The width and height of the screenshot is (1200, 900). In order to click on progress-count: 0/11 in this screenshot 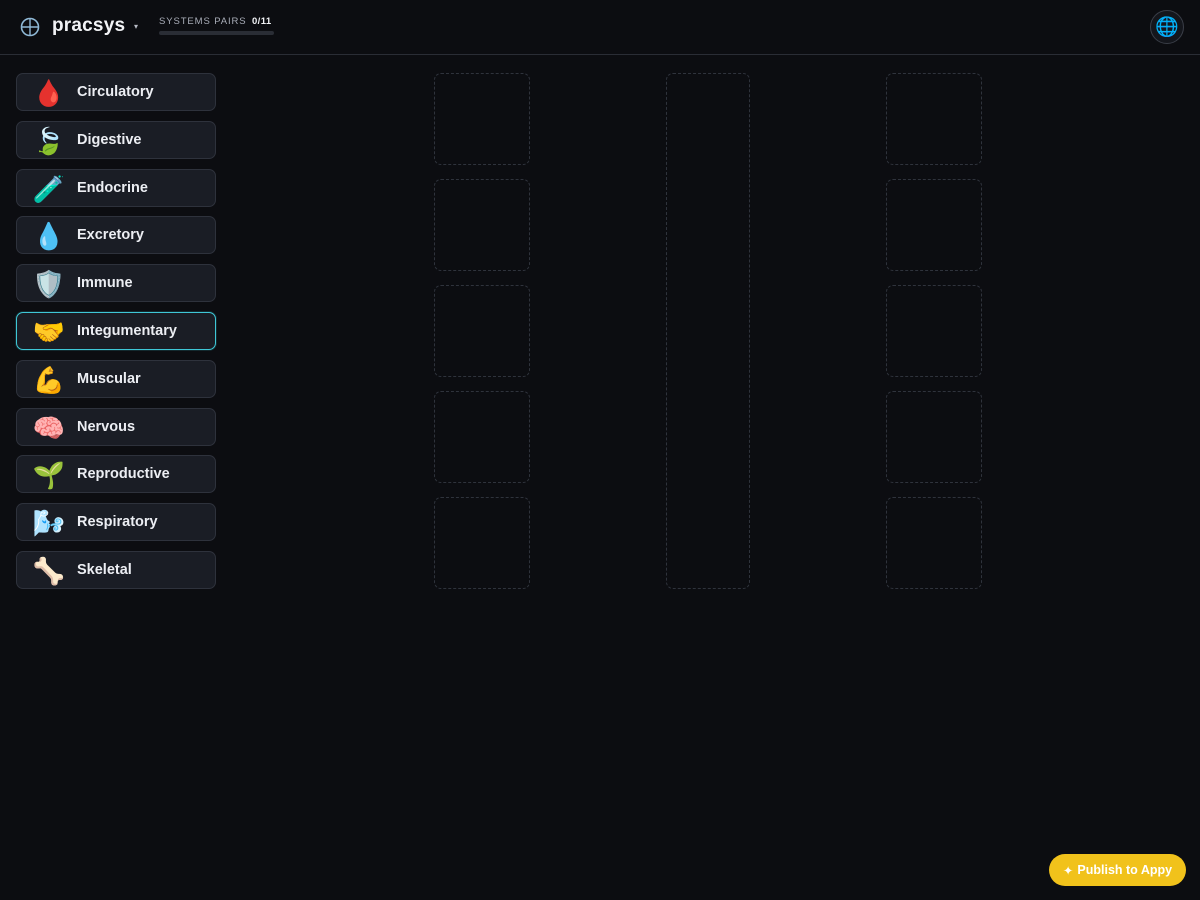, I will do `click(262, 21)`.